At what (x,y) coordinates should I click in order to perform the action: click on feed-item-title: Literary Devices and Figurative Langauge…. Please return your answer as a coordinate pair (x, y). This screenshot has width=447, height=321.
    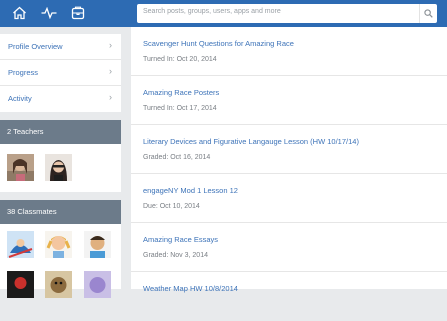
    Looking at the image, I should click on (251, 141).